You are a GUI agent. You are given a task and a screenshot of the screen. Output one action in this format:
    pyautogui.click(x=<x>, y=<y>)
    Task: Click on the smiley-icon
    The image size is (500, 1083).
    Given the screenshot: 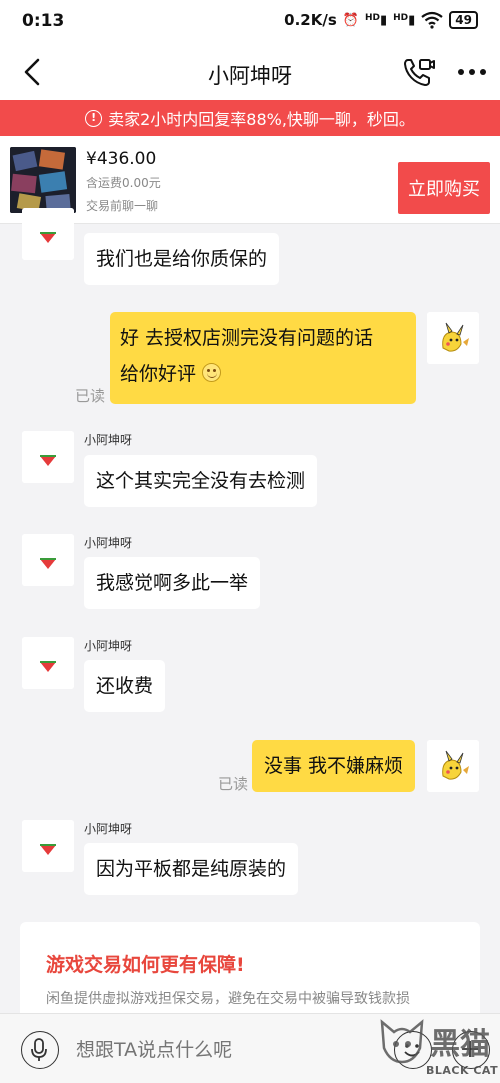 What is the action you would take?
    pyautogui.click(x=212, y=372)
    